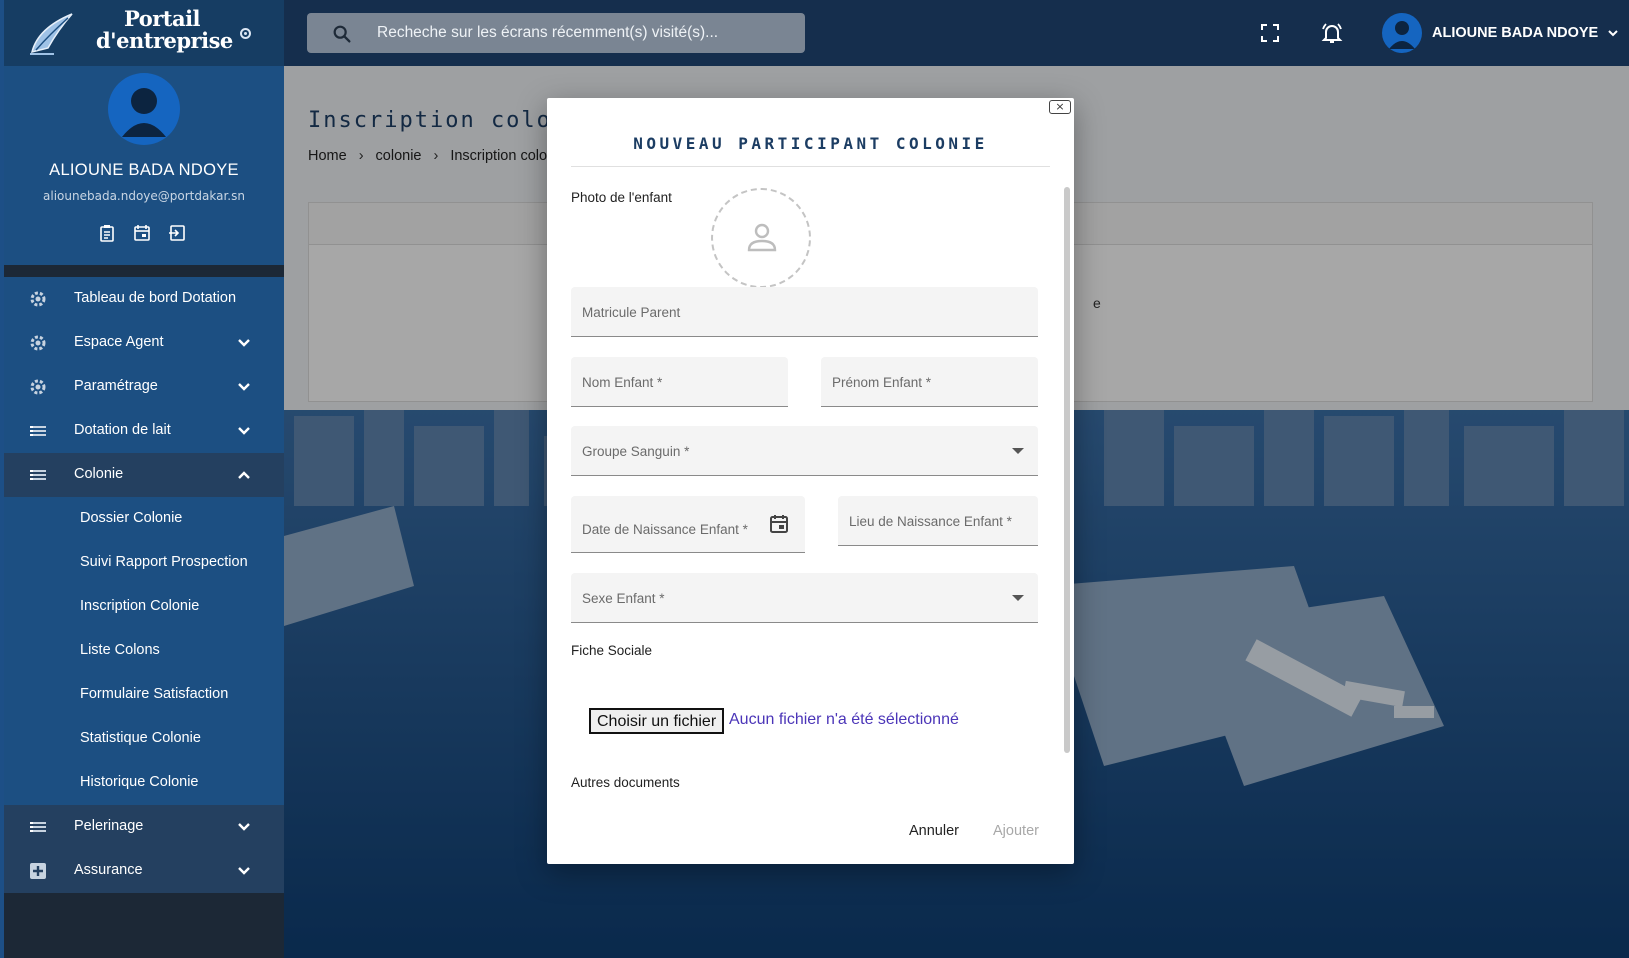 Image resolution: width=1629 pixels, height=958 pixels. I want to click on logo-icon, so click(51, 34).